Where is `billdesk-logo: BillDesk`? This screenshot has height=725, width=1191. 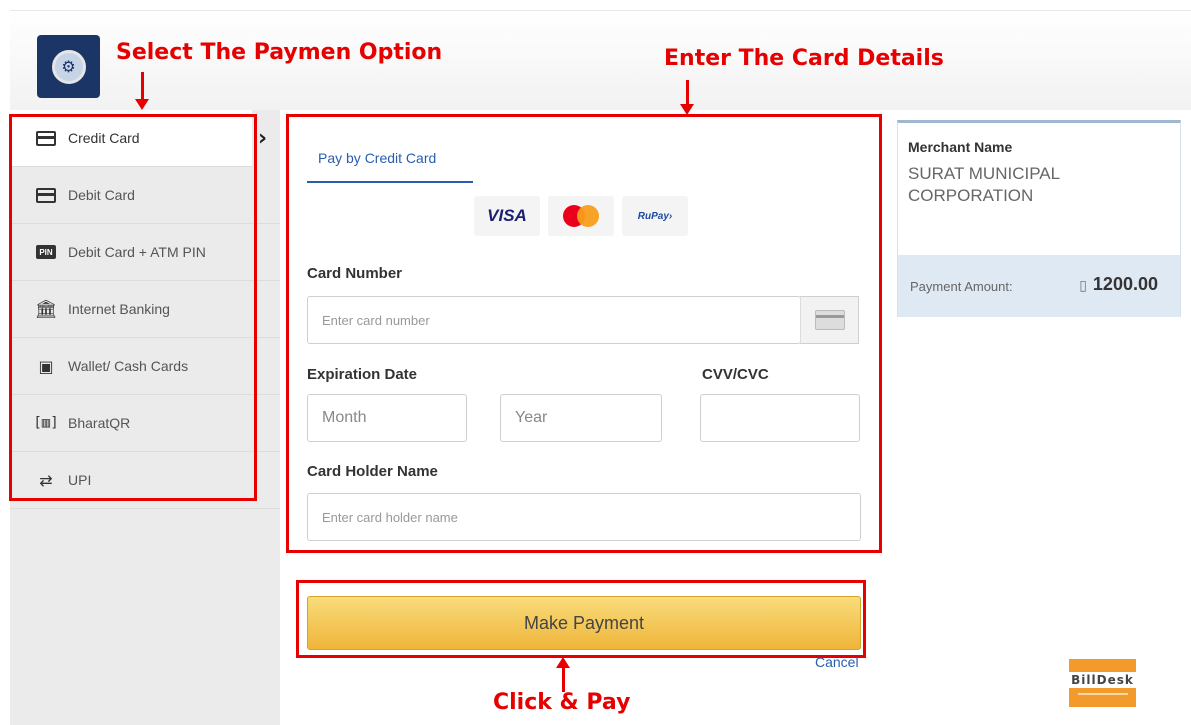 billdesk-logo: BillDesk is located at coordinates (1102, 683).